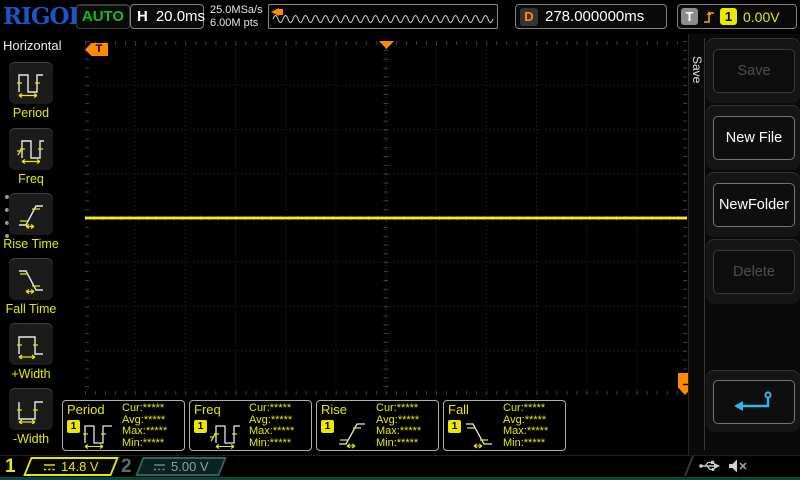 The width and height of the screenshot is (800, 480). Describe the element at coordinates (31, 217) in the screenshot. I see `rise-time-icon` at that location.